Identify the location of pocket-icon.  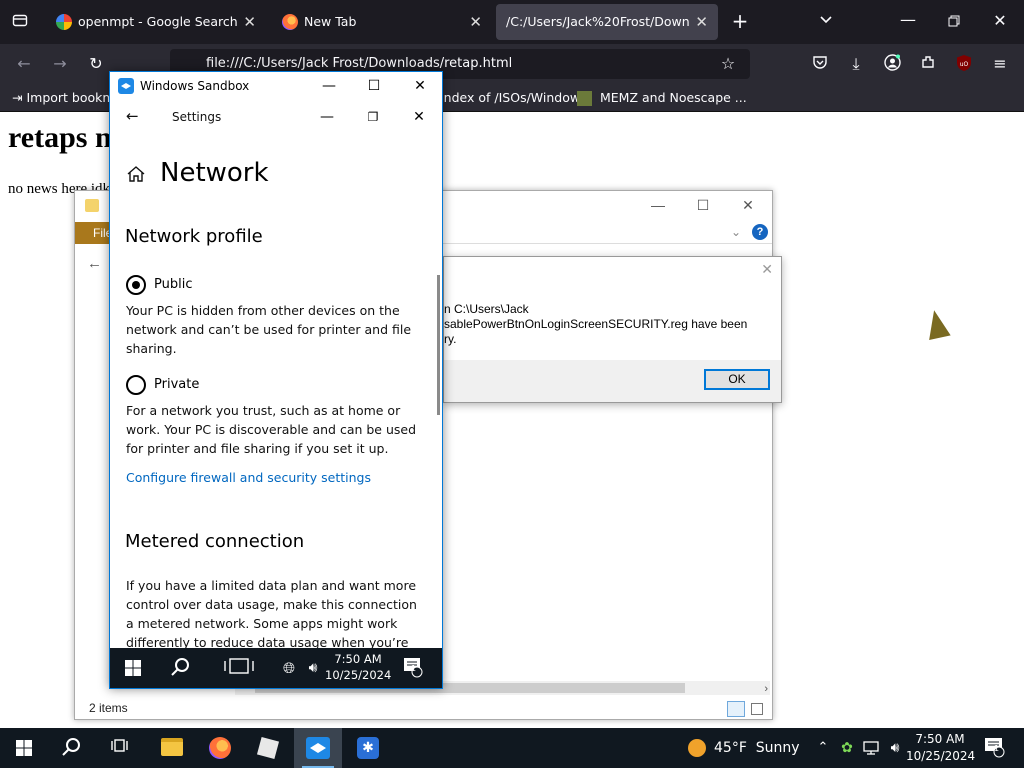
(820, 64).